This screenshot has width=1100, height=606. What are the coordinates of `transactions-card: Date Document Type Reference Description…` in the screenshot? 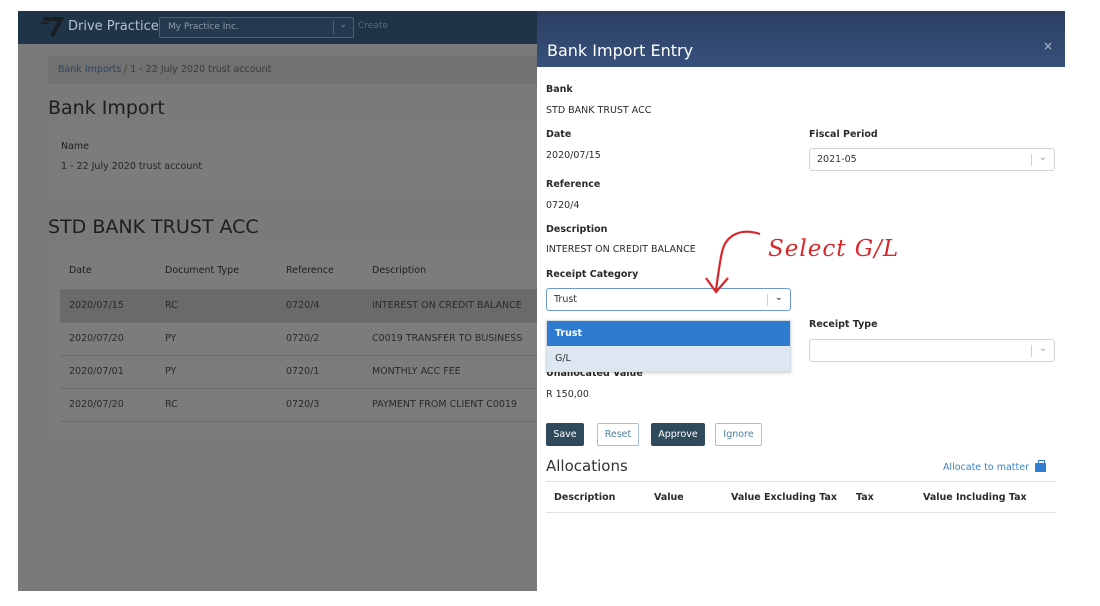 It's located at (293, 343).